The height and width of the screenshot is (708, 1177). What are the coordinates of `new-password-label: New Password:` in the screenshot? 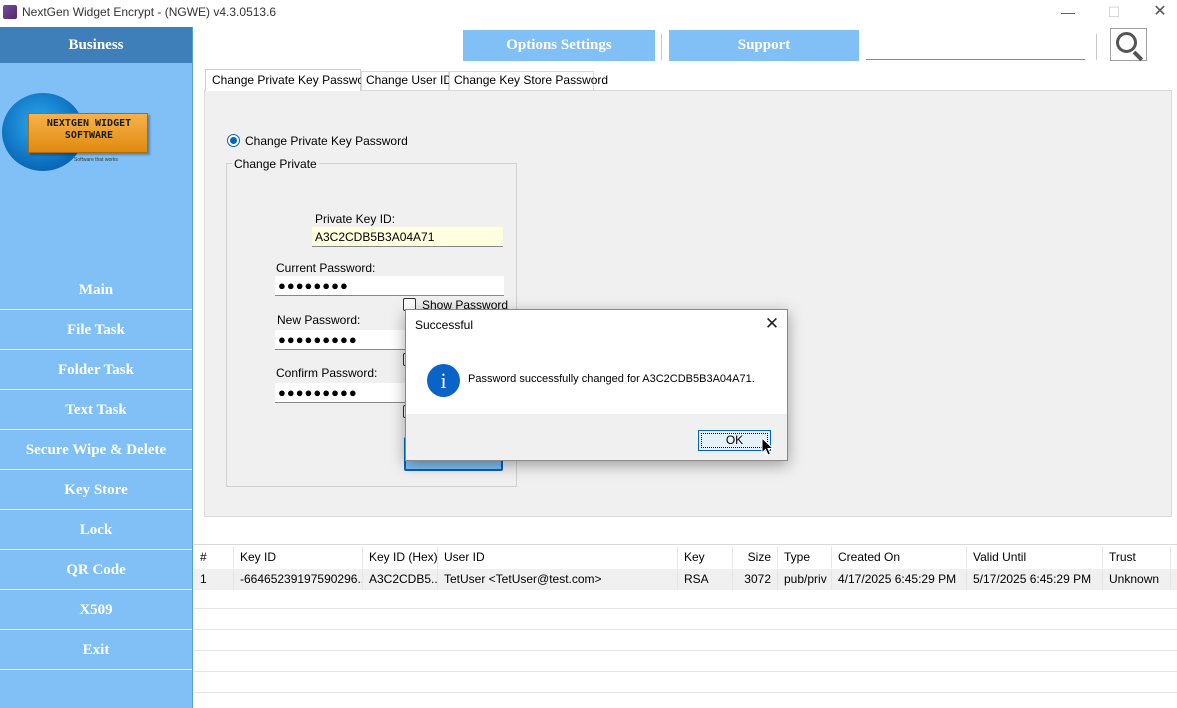 It's located at (319, 320).